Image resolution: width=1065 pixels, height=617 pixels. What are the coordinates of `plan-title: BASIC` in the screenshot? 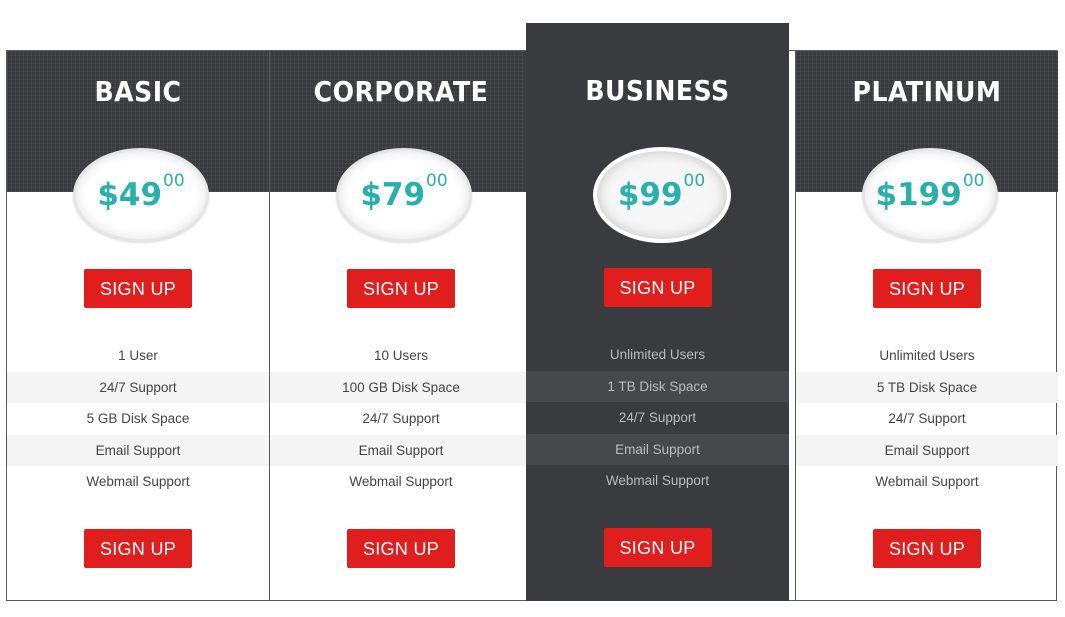 It's located at (138, 91).